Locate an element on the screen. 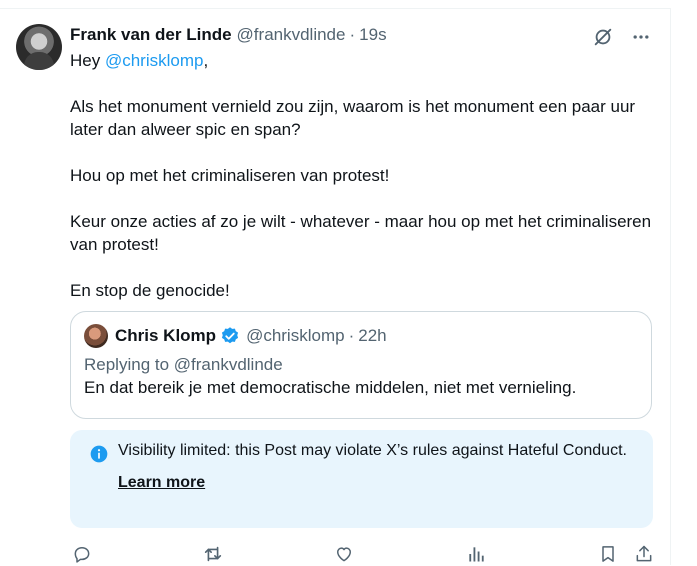 The image size is (697, 566). like-icon is located at coordinates (344, 554).